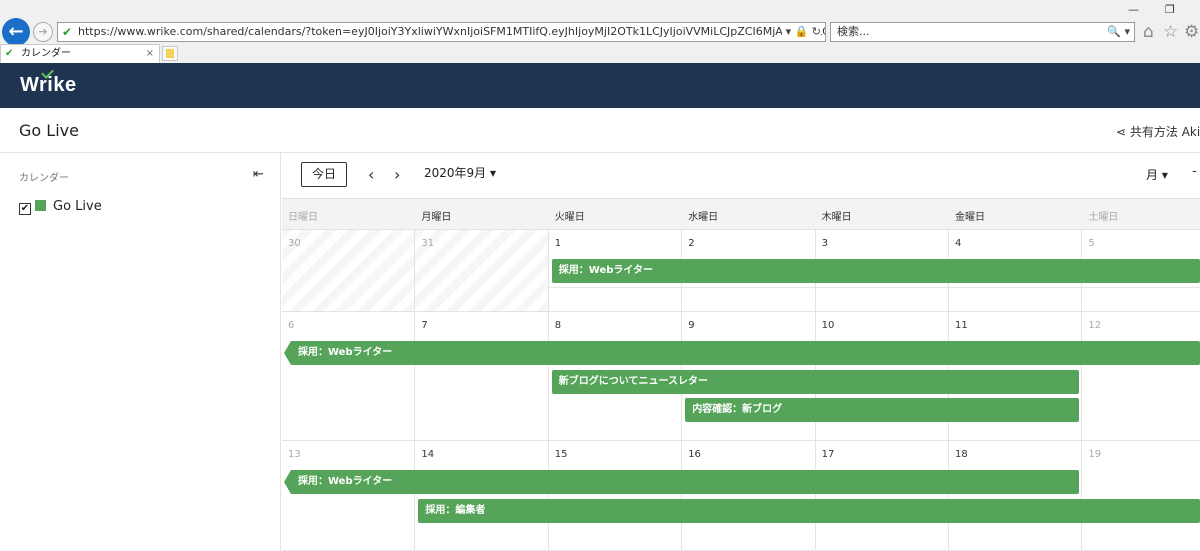  What do you see at coordinates (460, 172) in the screenshot?
I see `month-dropdown: 2020年9月 ▾` at bounding box center [460, 172].